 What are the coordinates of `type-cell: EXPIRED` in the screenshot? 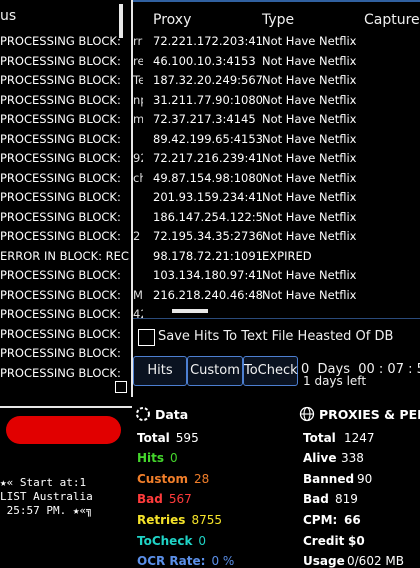 It's located at (287, 256).